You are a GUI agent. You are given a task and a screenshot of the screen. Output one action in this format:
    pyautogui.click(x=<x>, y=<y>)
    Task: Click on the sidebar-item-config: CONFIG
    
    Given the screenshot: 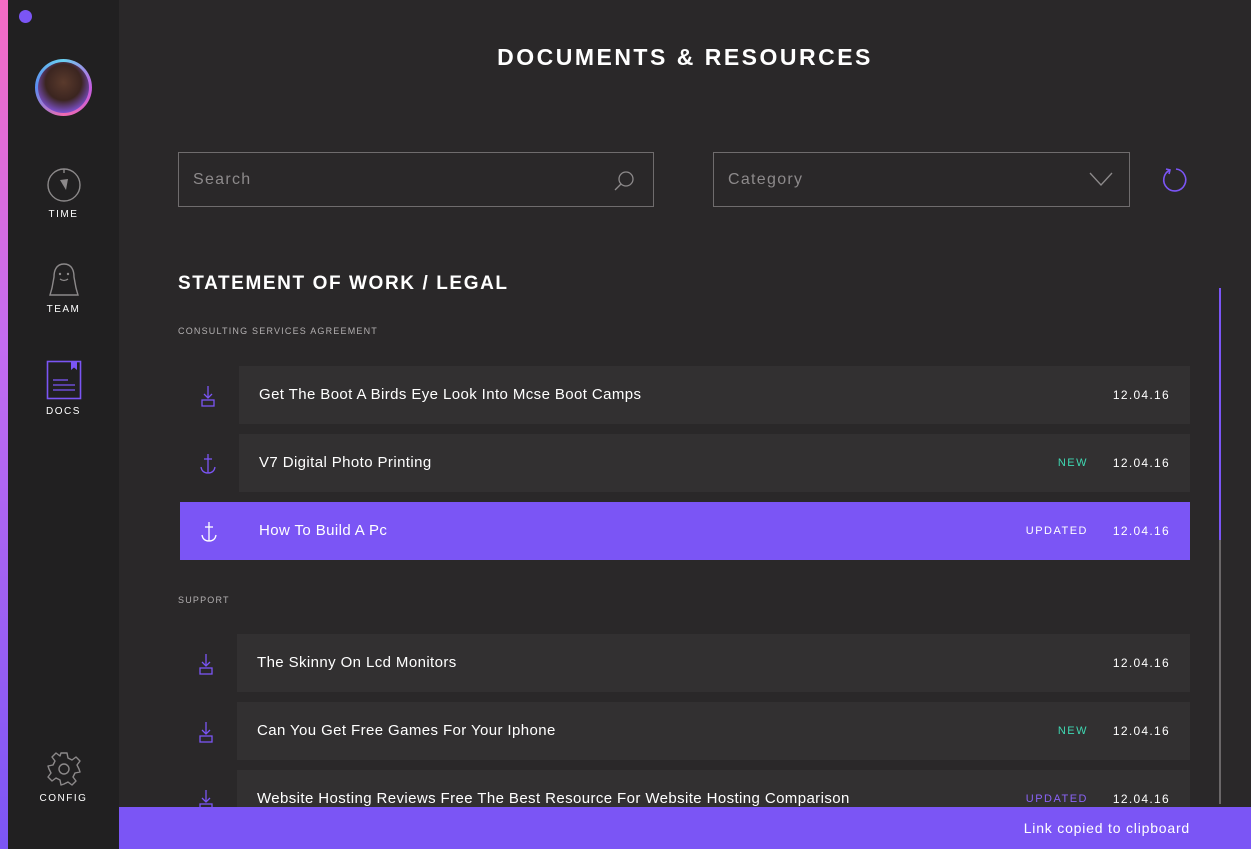 What is the action you would take?
    pyautogui.click(x=63, y=777)
    